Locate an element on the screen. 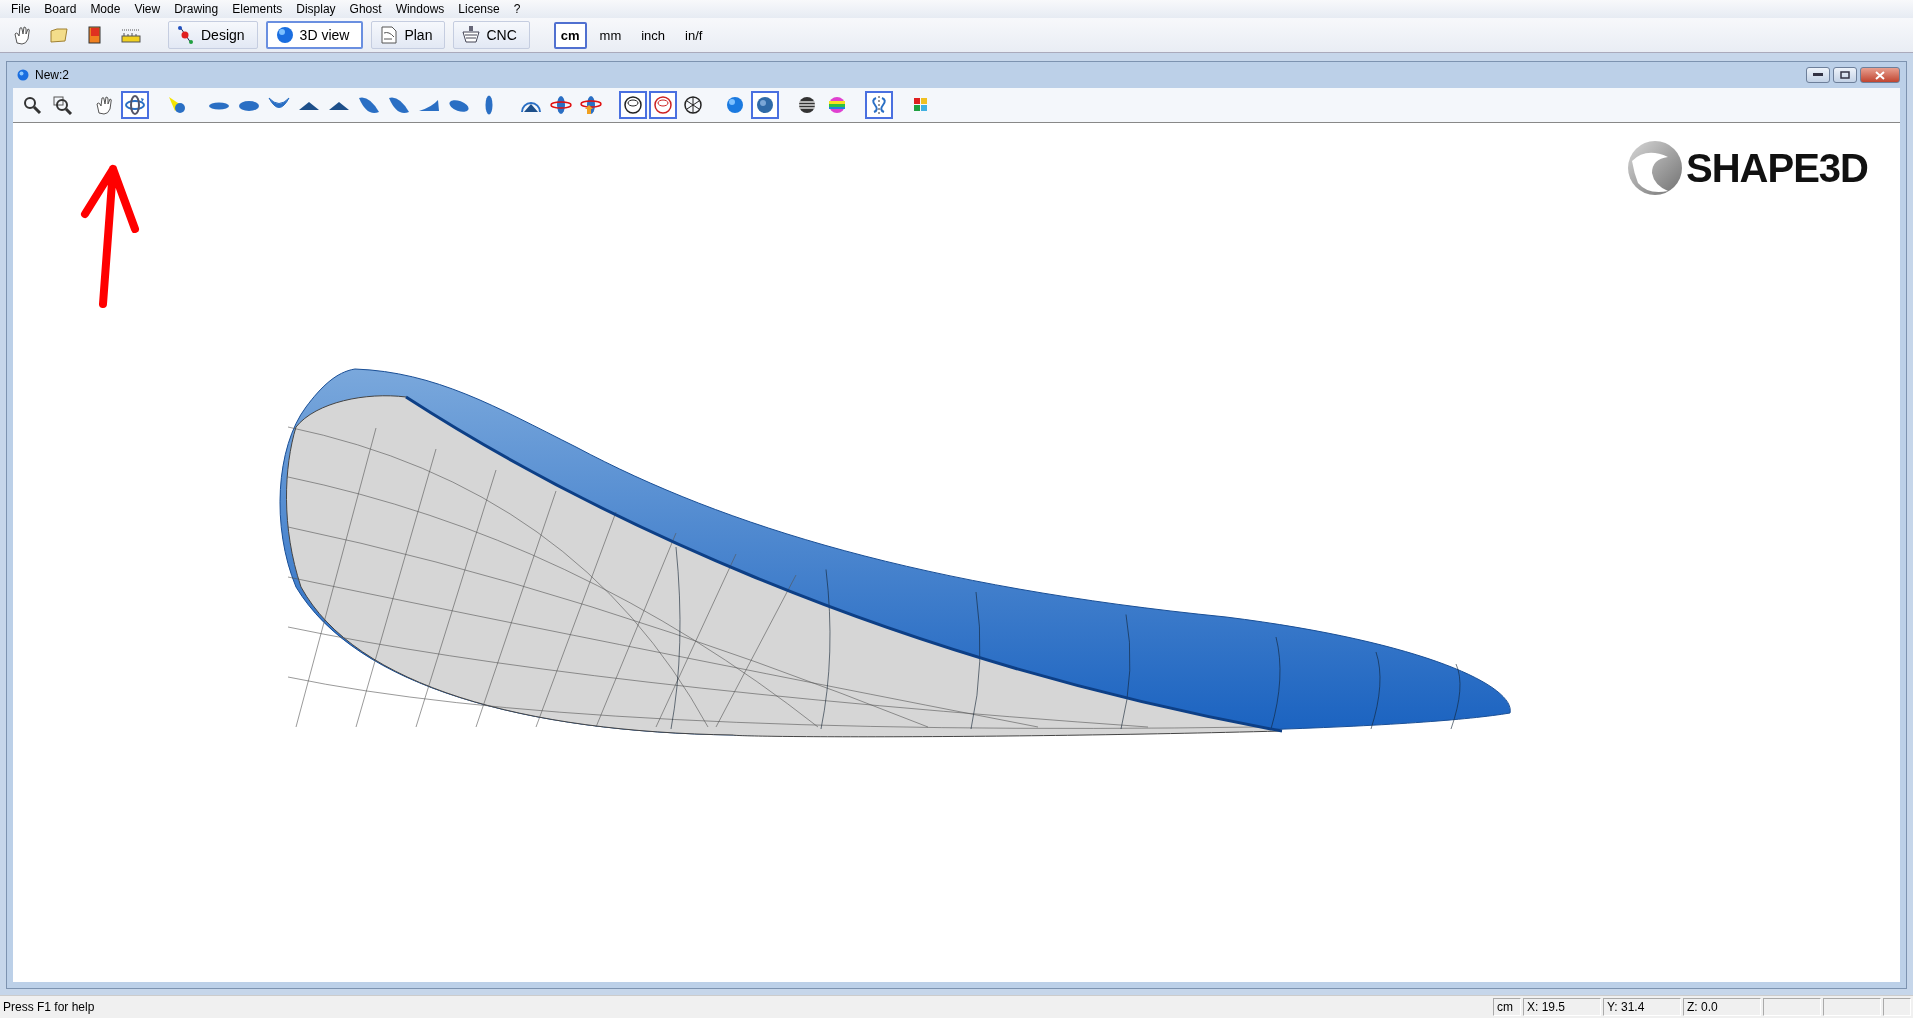 The height and width of the screenshot is (1018, 1913). status-pane: X: 19.5 is located at coordinates (1562, 1007).